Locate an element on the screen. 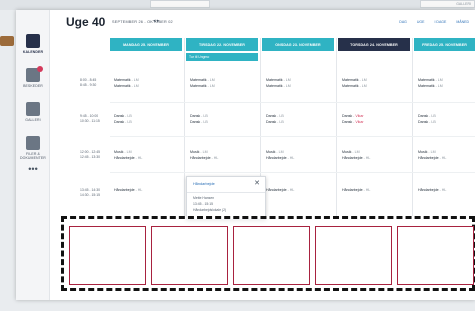  popup-title: Håndarbejde is located at coordinates (204, 184).